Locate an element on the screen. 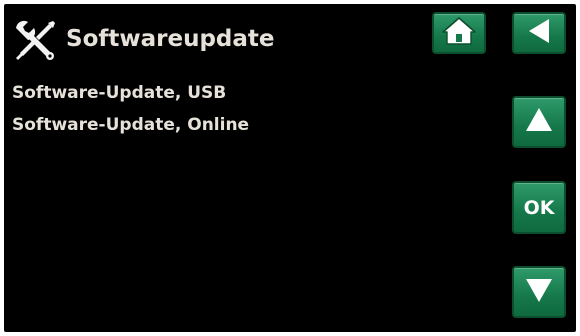  scroll-up-button is located at coordinates (539, 122).